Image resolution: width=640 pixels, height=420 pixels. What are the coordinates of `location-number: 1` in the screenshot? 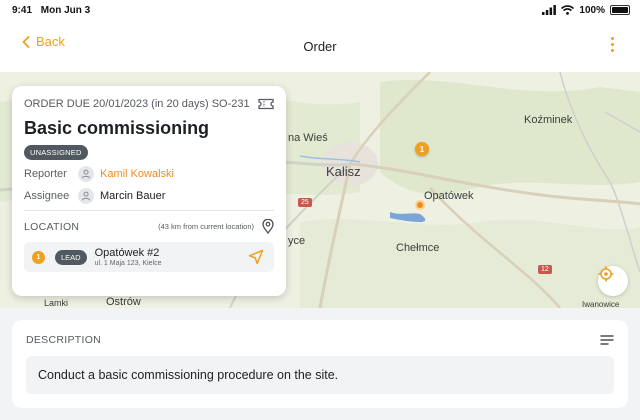 It's located at (38, 257).